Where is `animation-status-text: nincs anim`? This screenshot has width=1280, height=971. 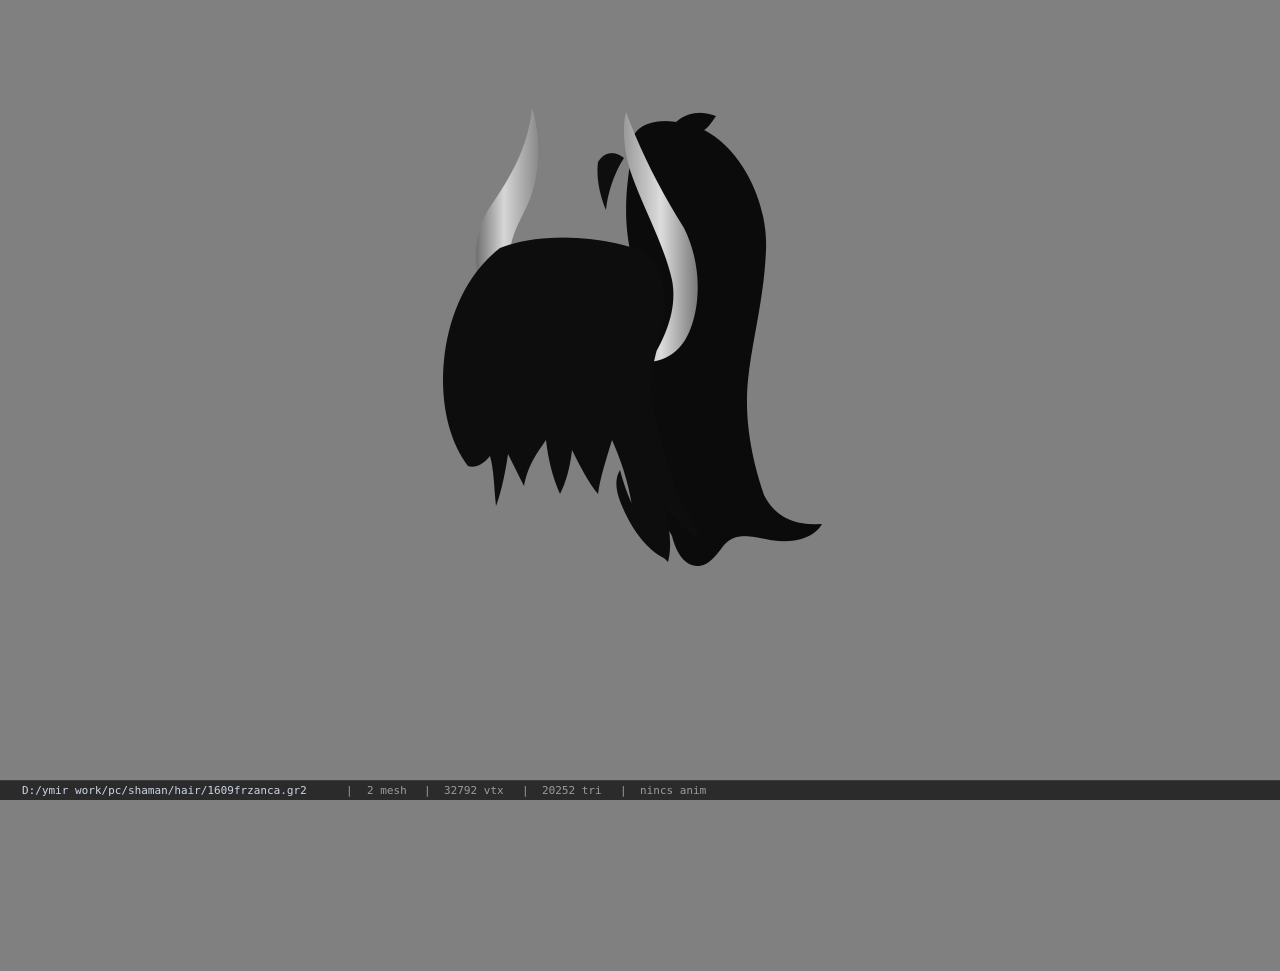 animation-status-text: nincs anim is located at coordinates (673, 790).